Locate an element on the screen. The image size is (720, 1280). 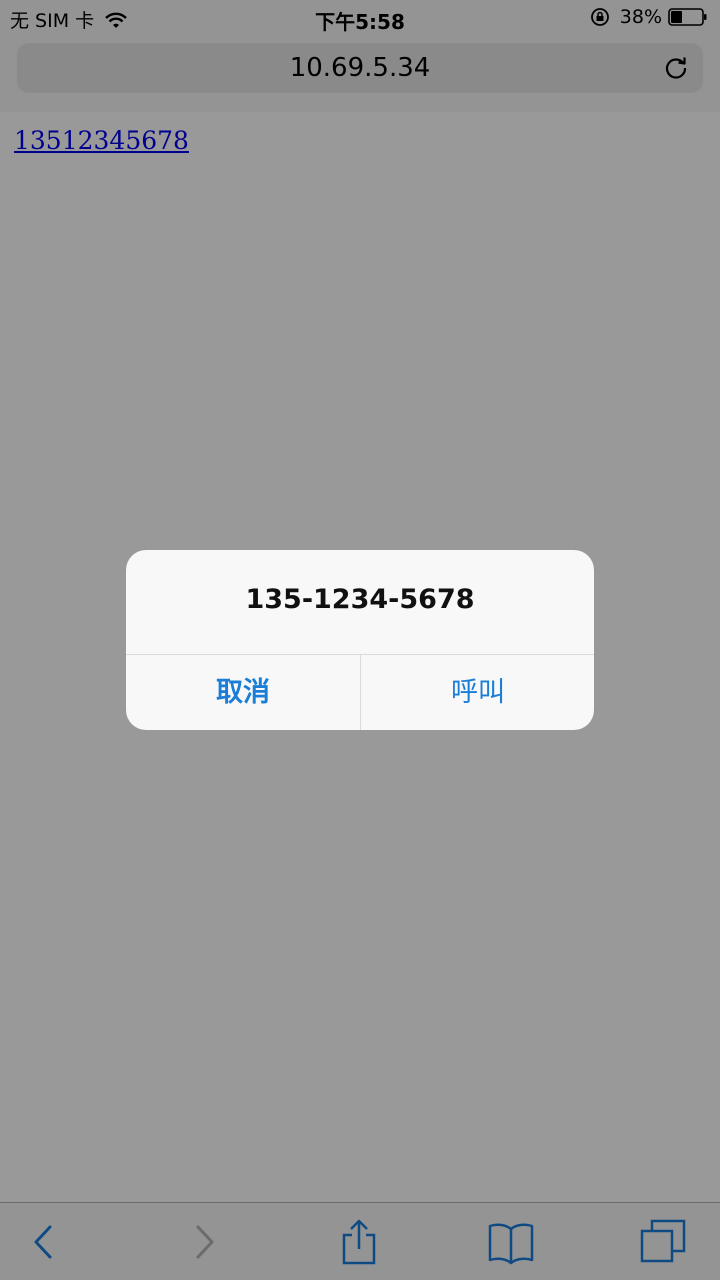
call-alert-dialog: 135-1234-5678 取消 呼叫 is located at coordinates (360, 640).